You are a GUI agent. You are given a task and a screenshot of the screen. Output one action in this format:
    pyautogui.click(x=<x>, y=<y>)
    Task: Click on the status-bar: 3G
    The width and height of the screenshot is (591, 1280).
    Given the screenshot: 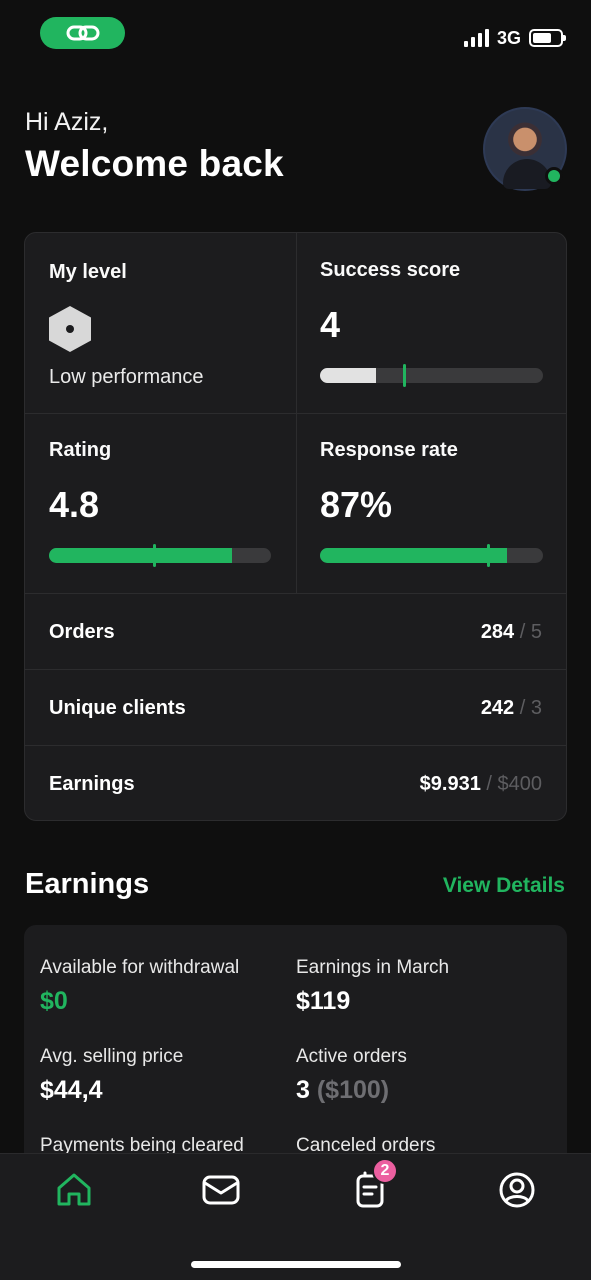 What is the action you would take?
    pyautogui.click(x=295, y=35)
    